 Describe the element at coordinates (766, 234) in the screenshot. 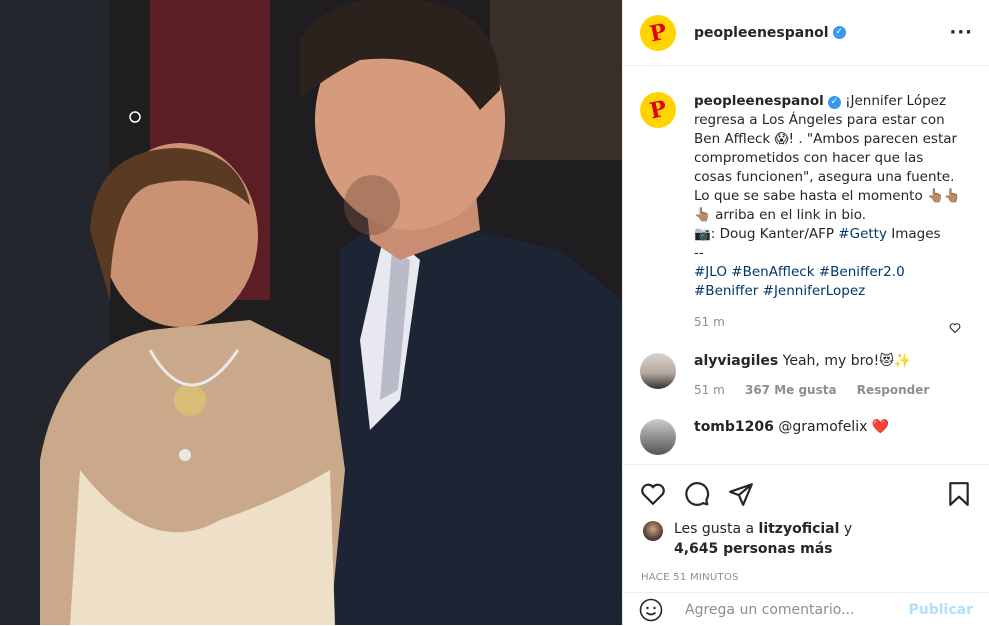

I see `caption-photo-credit: 📷: Doug Kanter/AFP` at that location.